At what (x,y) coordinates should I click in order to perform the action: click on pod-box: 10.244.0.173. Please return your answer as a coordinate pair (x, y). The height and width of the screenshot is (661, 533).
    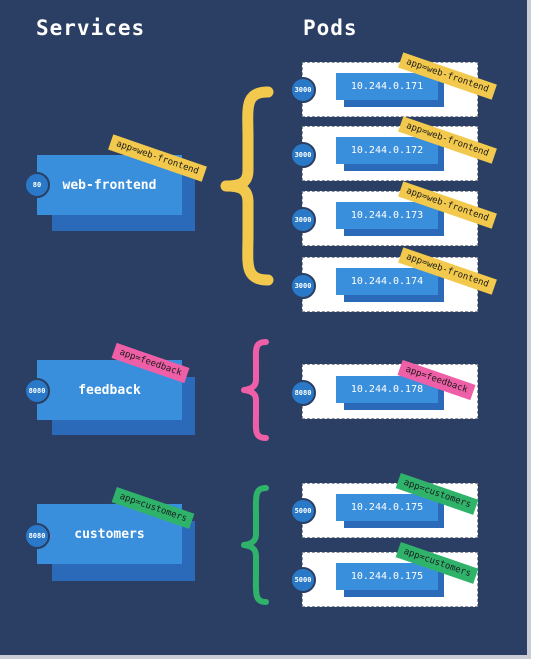
    Looking at the image, I should click on (387, 215).